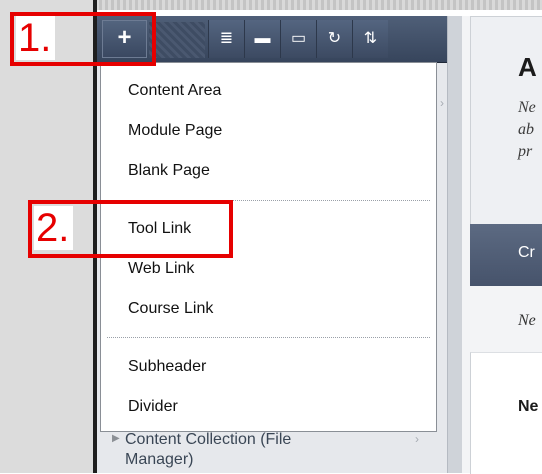  Describe the element at coordinates (528, 406) in the screenshot. I see `content-bold-label: Ne` at that location.